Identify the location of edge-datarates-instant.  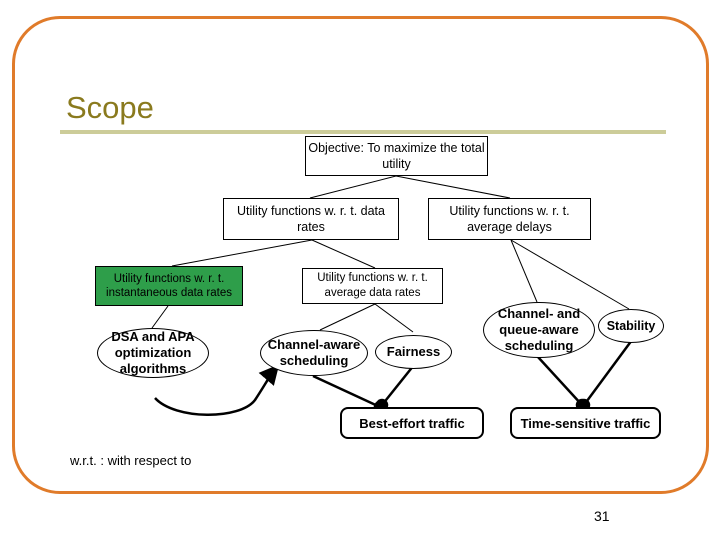
(242, 253).